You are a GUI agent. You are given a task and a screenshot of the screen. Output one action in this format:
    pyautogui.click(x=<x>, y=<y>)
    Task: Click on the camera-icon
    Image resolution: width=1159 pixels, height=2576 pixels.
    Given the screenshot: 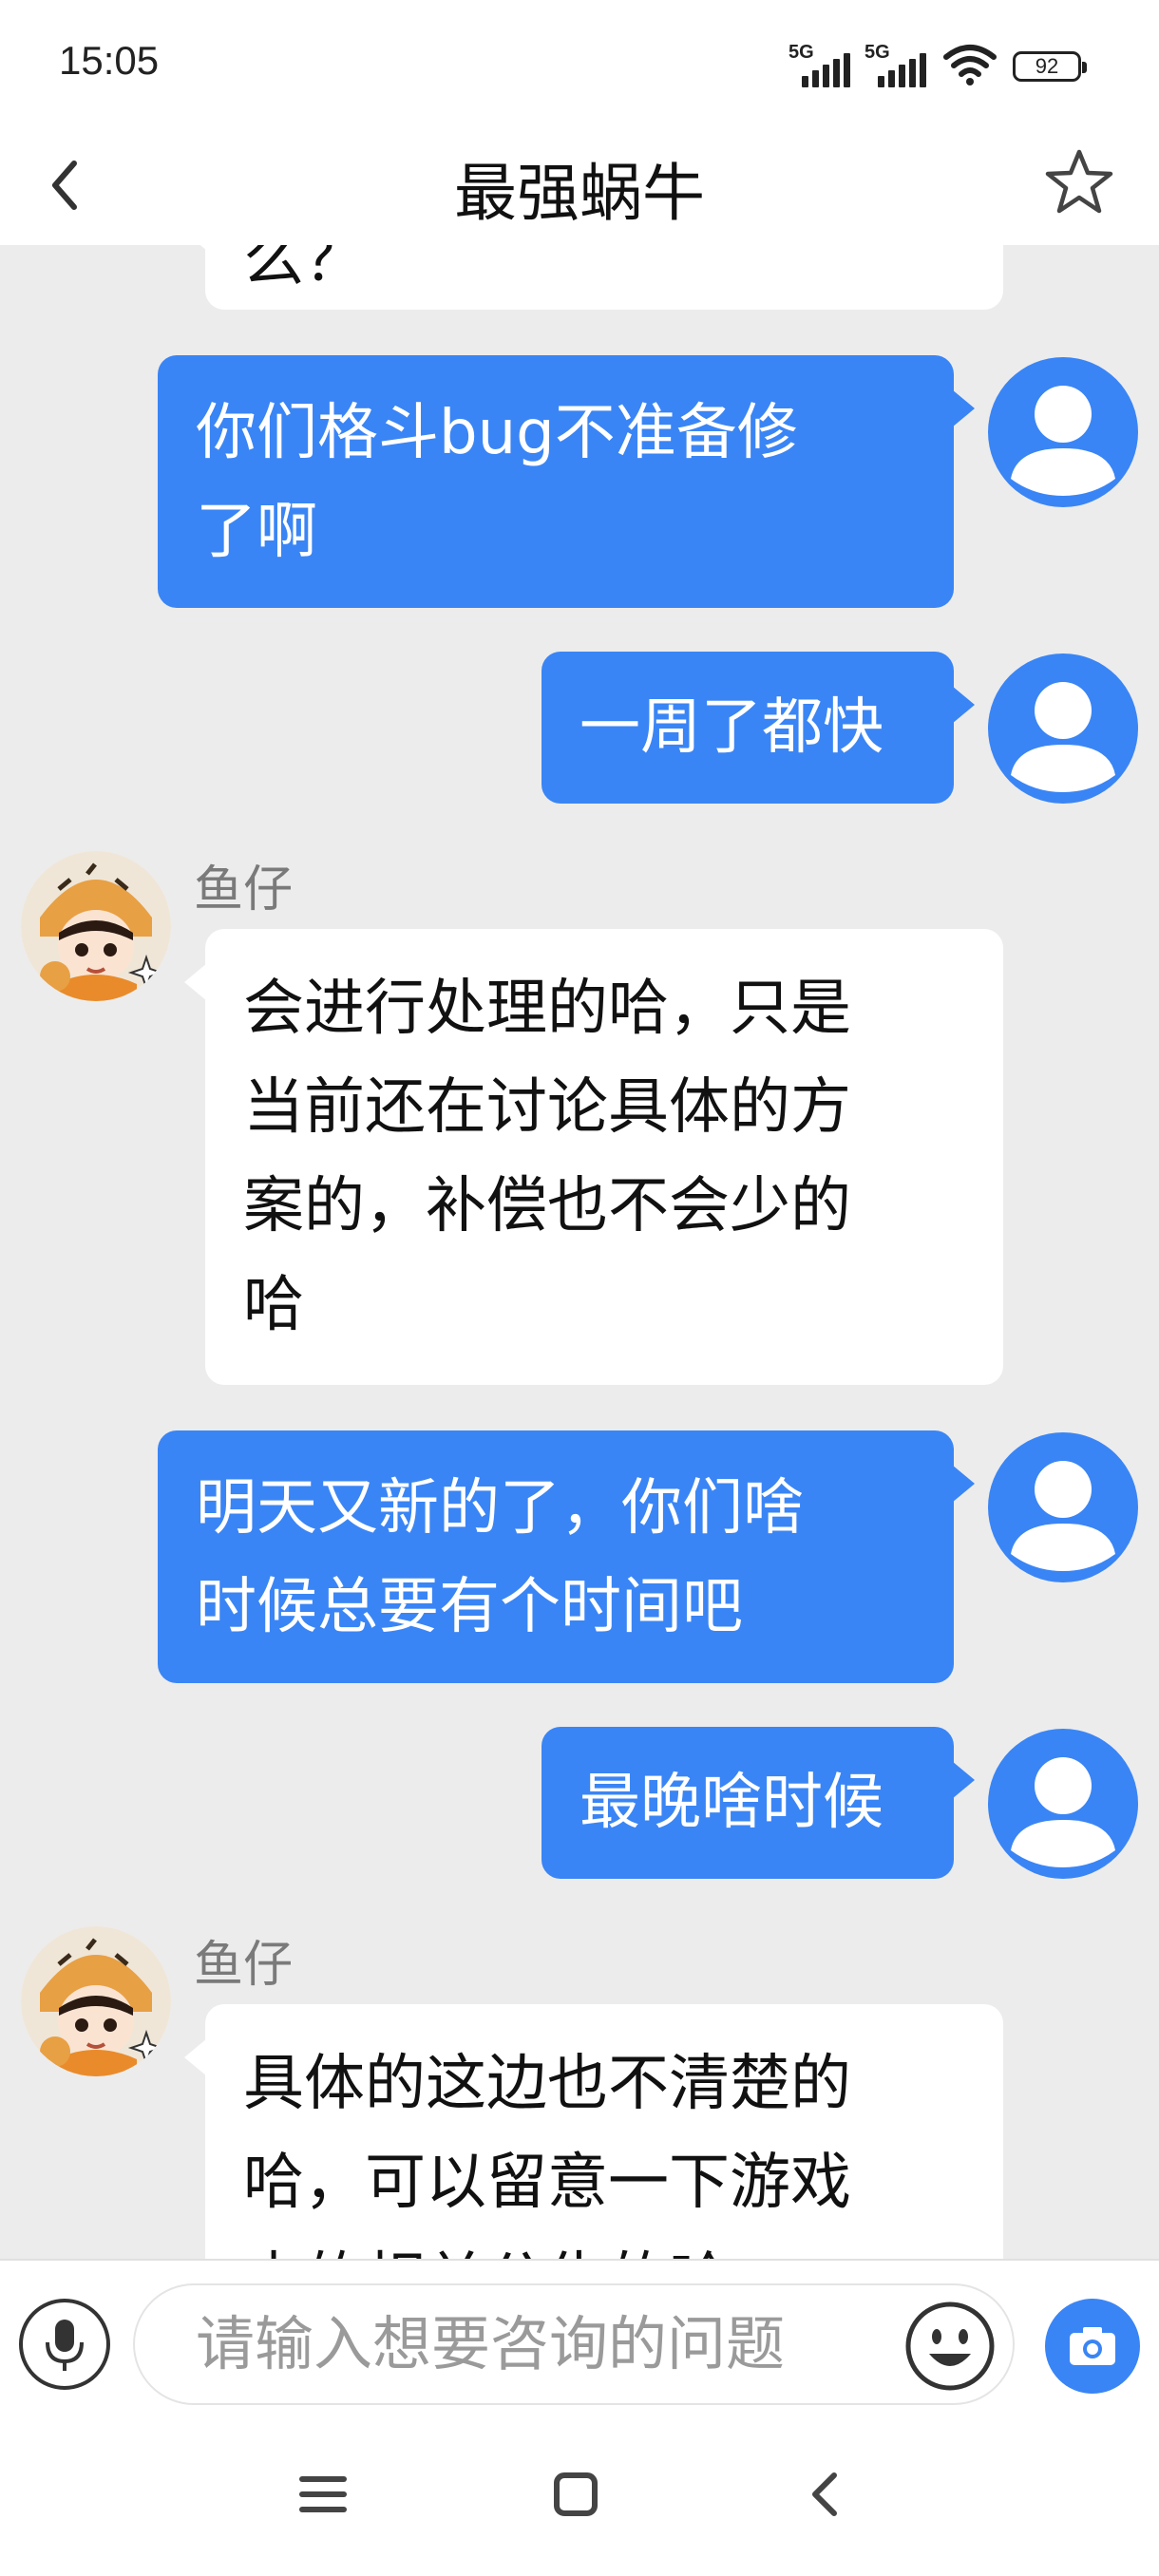 What is the action you would take?
    pyautogui.click(x=1092, y=2346)
    